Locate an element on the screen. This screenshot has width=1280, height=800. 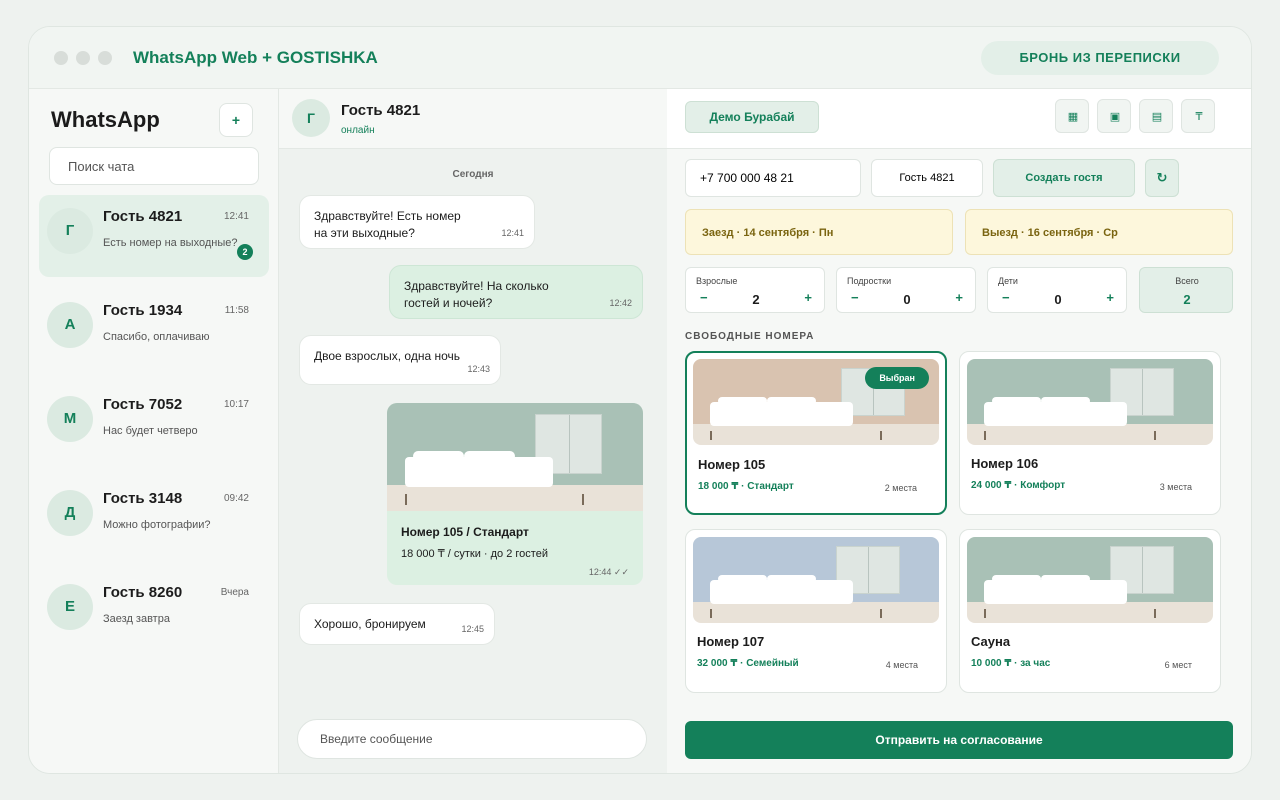
incoming-message: Двое взрослых, одна ночь 12:43 is located at coordinates (400, 360).